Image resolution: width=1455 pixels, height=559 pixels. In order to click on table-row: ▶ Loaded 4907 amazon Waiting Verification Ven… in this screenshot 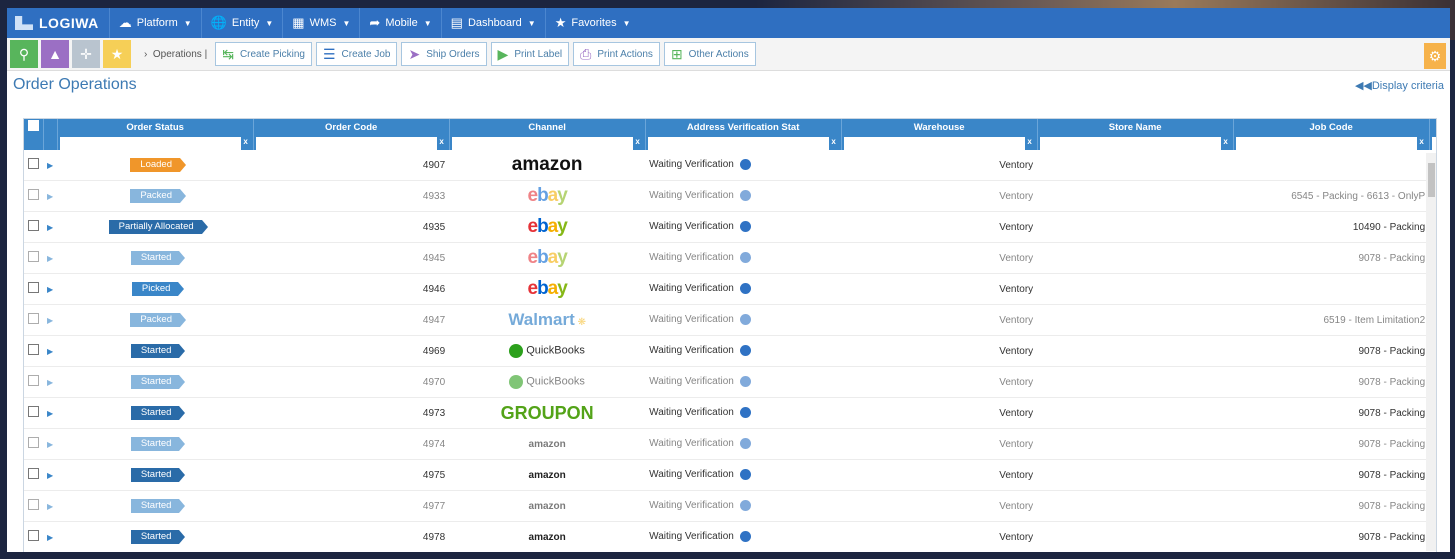, I will do `click(730, 165)`.